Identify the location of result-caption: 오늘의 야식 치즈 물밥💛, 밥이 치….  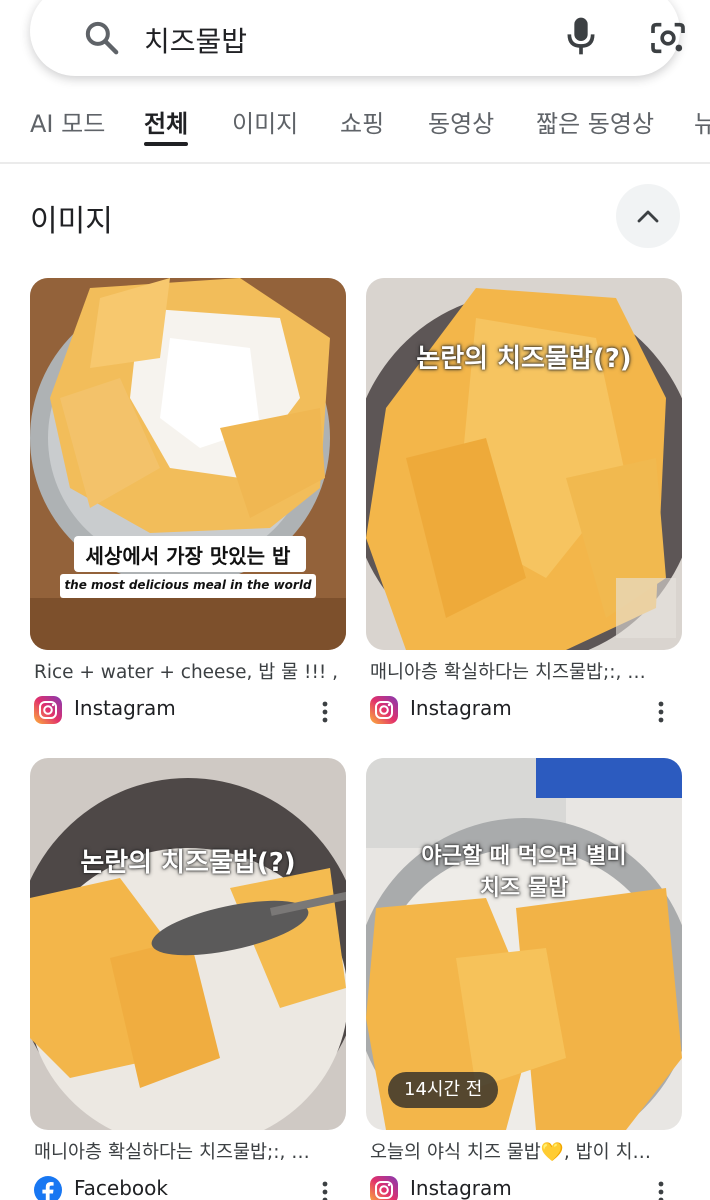
(526, 1151).